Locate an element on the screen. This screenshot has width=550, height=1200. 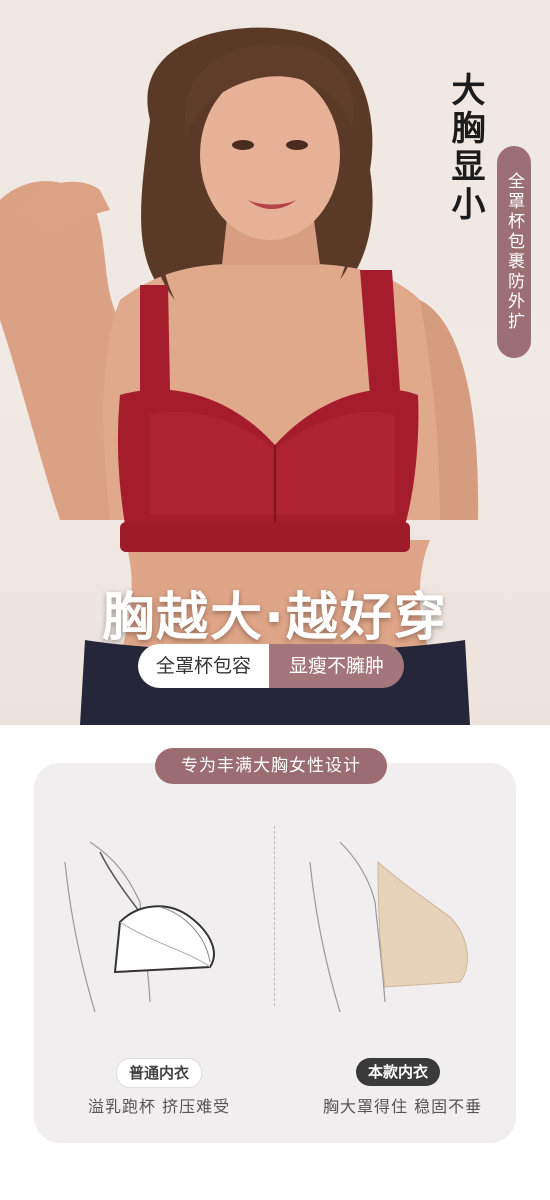
headline-vertical: 大胸显小 is located at coordinates (465, 148).